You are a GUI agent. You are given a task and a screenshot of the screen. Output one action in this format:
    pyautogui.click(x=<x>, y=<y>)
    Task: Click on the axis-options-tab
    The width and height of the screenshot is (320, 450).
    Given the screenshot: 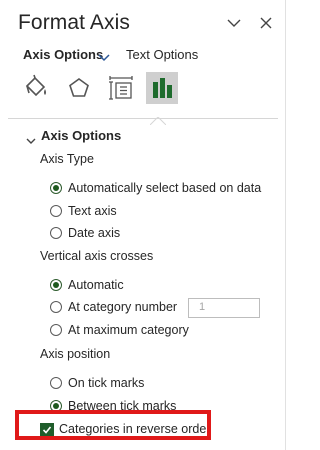 What is the action you would take?
    pyautogui.click(x=162, y=88)
    